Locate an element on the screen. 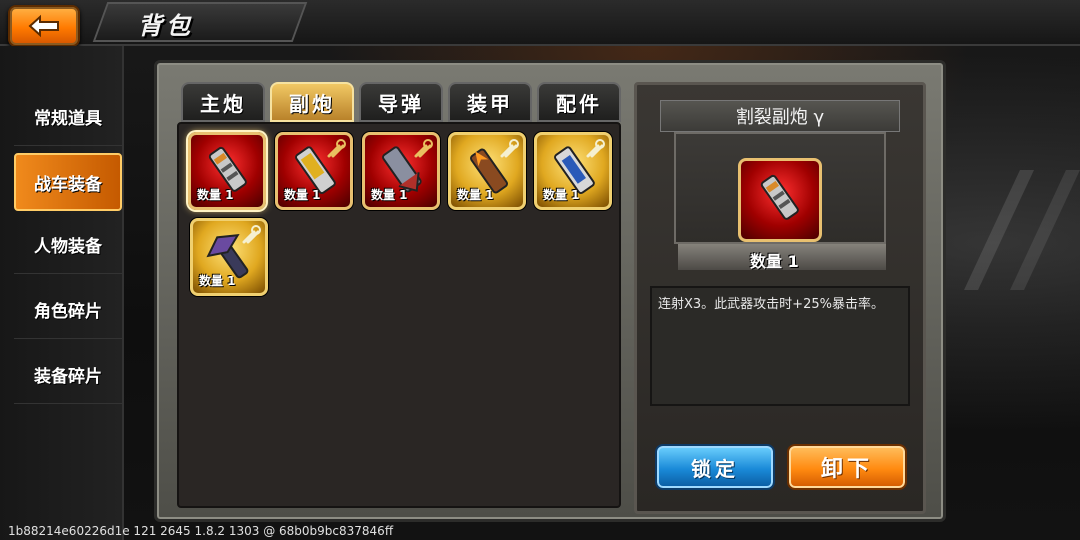 Image resolution: width=1080 pixels, height=540 pixels. tab-main-cannon: 主炮 is located at coordinates (223, 102).